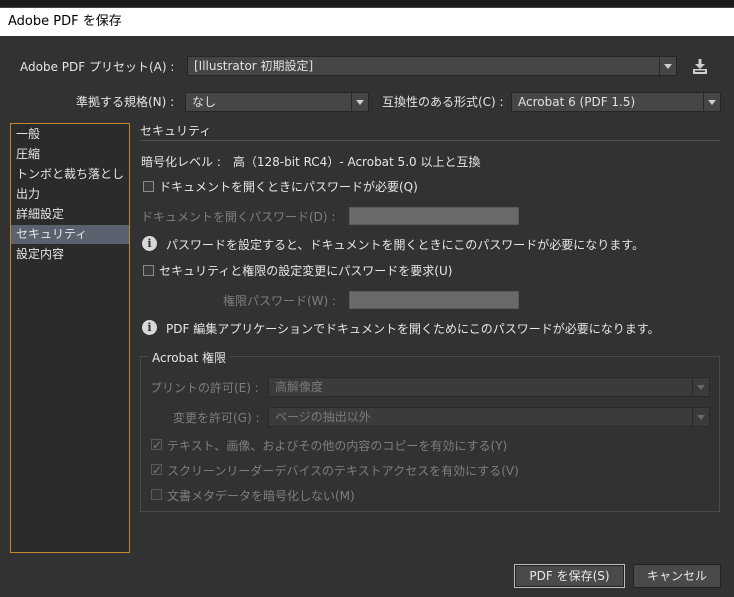 This screenshot has height=597, width=734. I want to click on save-pdf-button: PDF を保存(S), so click(569, 576).